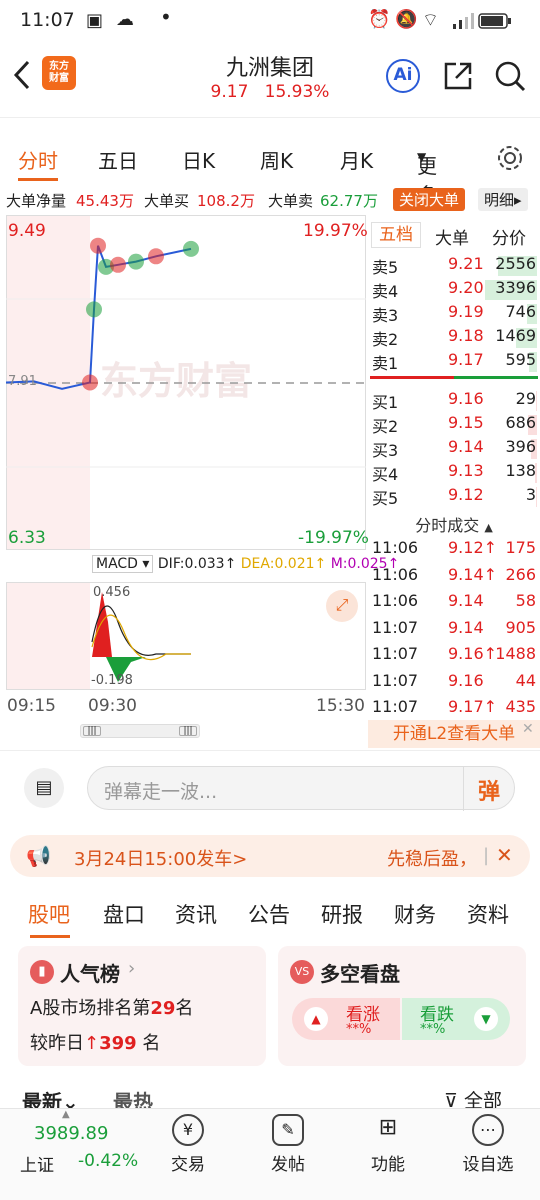 The image size is (540, 1200). Describe the element at coordinates (415, 914) in the screenshot. I see `tab-finance: 财务` at that location.